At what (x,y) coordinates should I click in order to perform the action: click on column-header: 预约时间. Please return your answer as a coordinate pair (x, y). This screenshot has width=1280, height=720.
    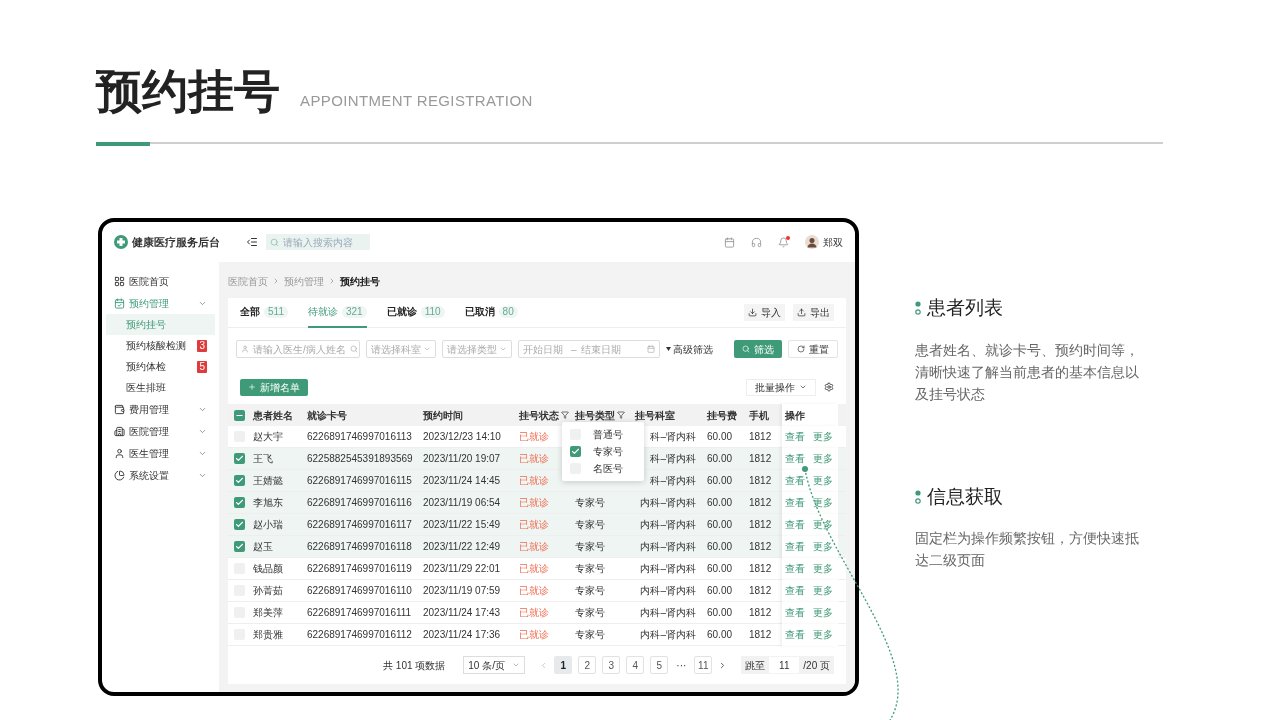
    Looking at the image, I should click on (443, 415).